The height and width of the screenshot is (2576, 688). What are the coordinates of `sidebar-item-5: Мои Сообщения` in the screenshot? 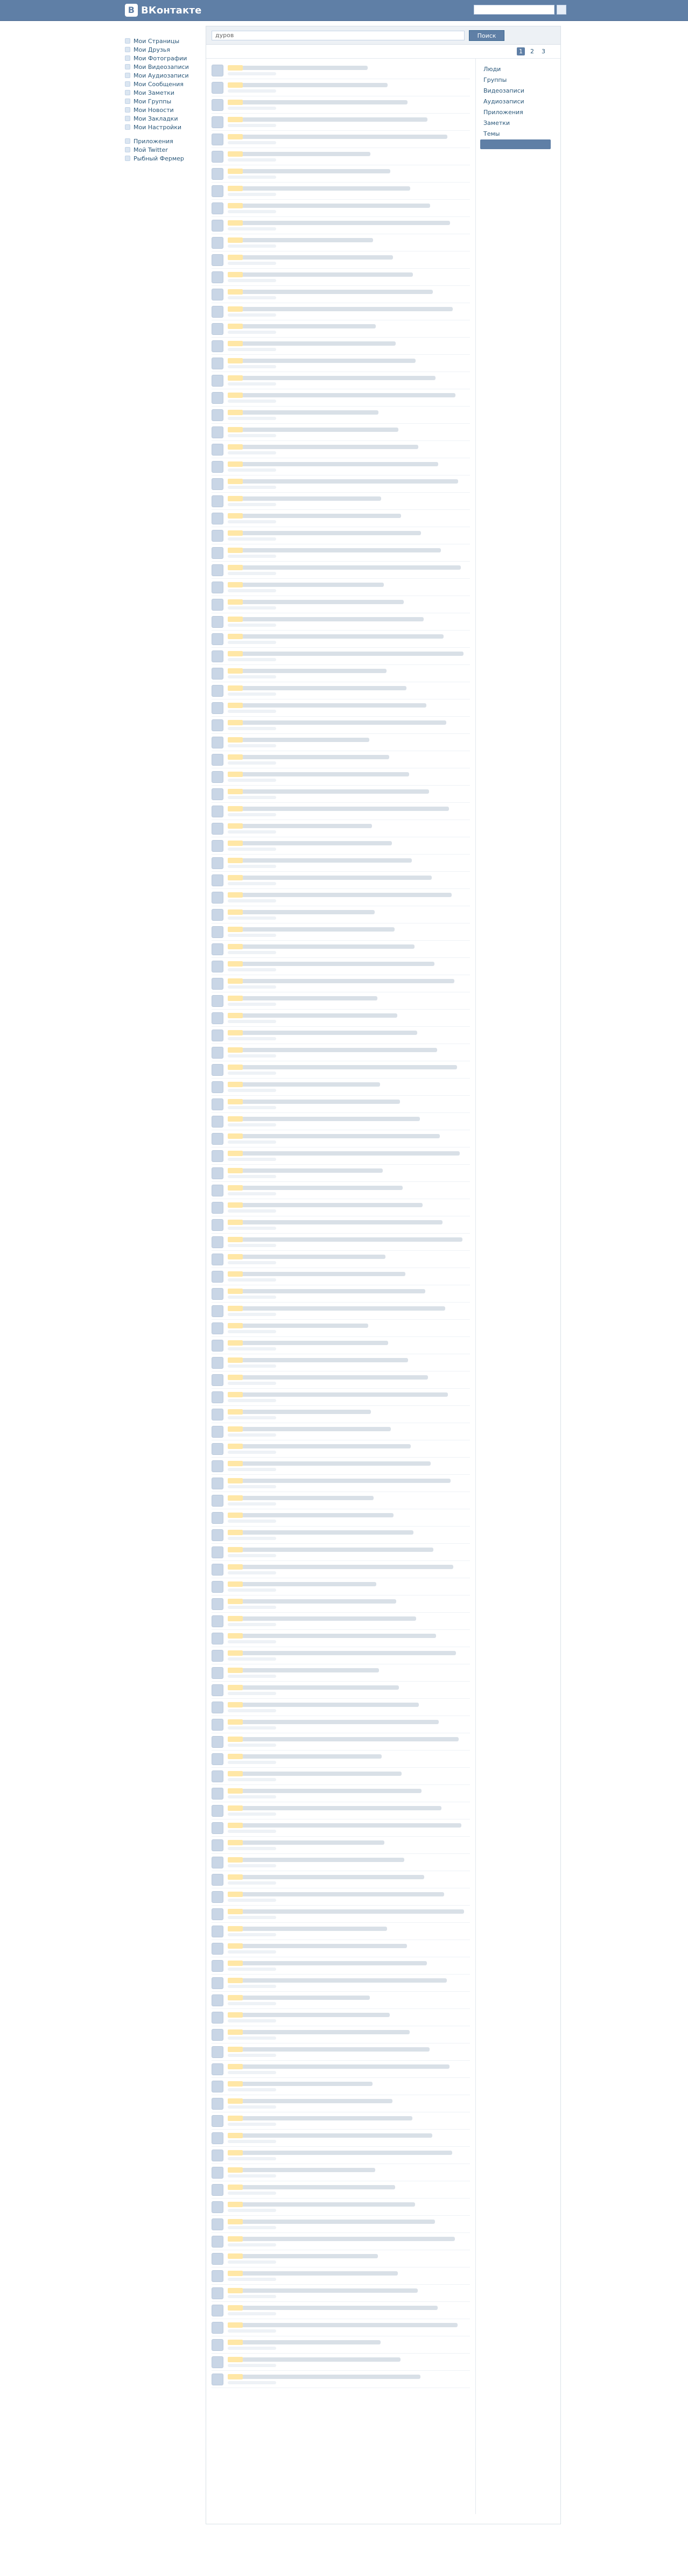 It's located at (162, 84).